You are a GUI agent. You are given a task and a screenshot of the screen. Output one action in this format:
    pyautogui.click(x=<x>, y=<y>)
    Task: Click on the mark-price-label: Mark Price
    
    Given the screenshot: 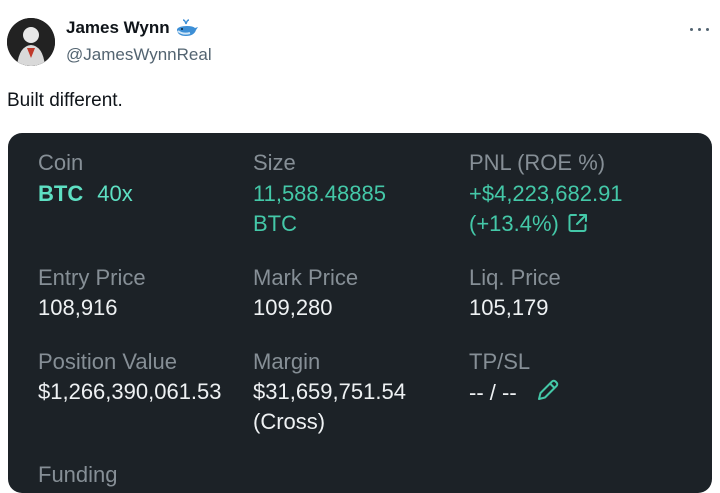 What is the action you would take?
    pyautogui.click(x=306, y=277)
    